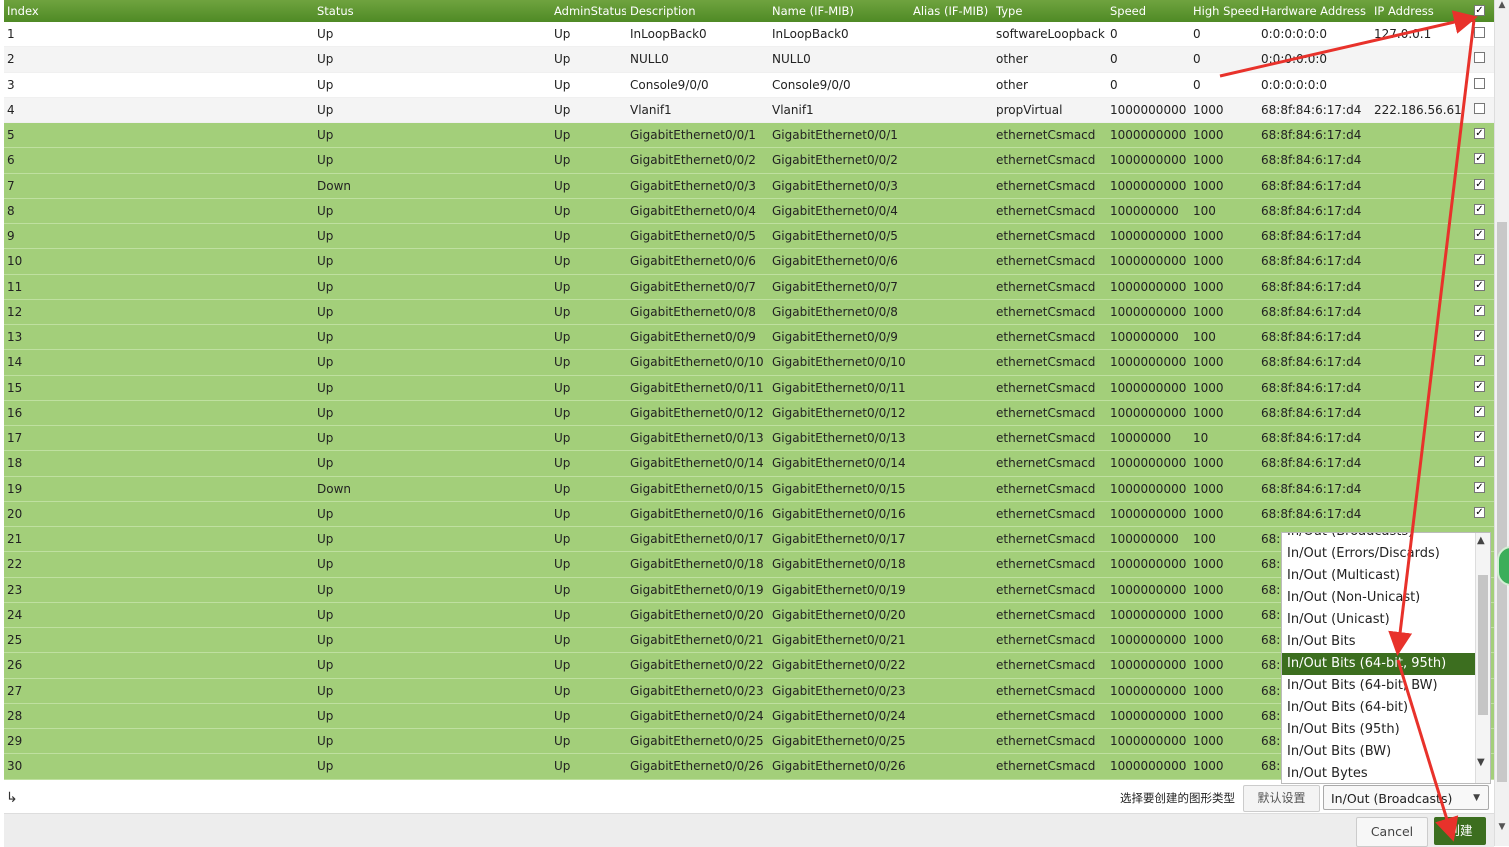 The image size is (1509, 847). What do you see at coordinates (1406, 797) in the screenshot?
I see `graph-type-select: In/Out (Broadcasts) ▼` at bounding box center [1406, 797].